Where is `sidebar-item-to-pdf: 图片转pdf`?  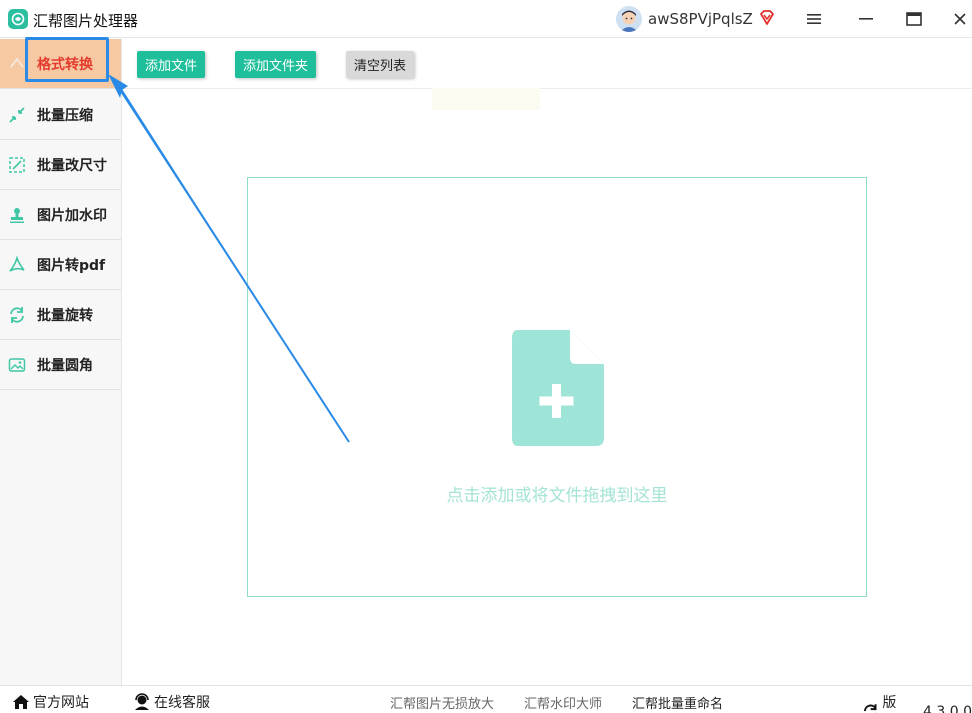
sidebar-item-to-pdf: 图片转pdf is located at coordinates (60, 265).